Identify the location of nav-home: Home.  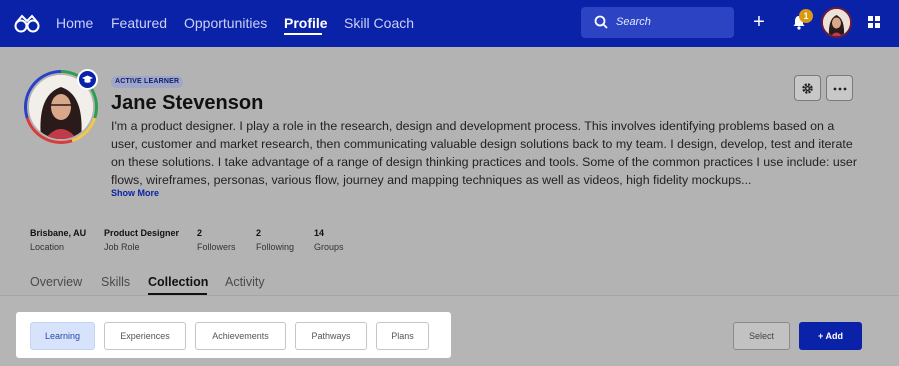
(74, 23).